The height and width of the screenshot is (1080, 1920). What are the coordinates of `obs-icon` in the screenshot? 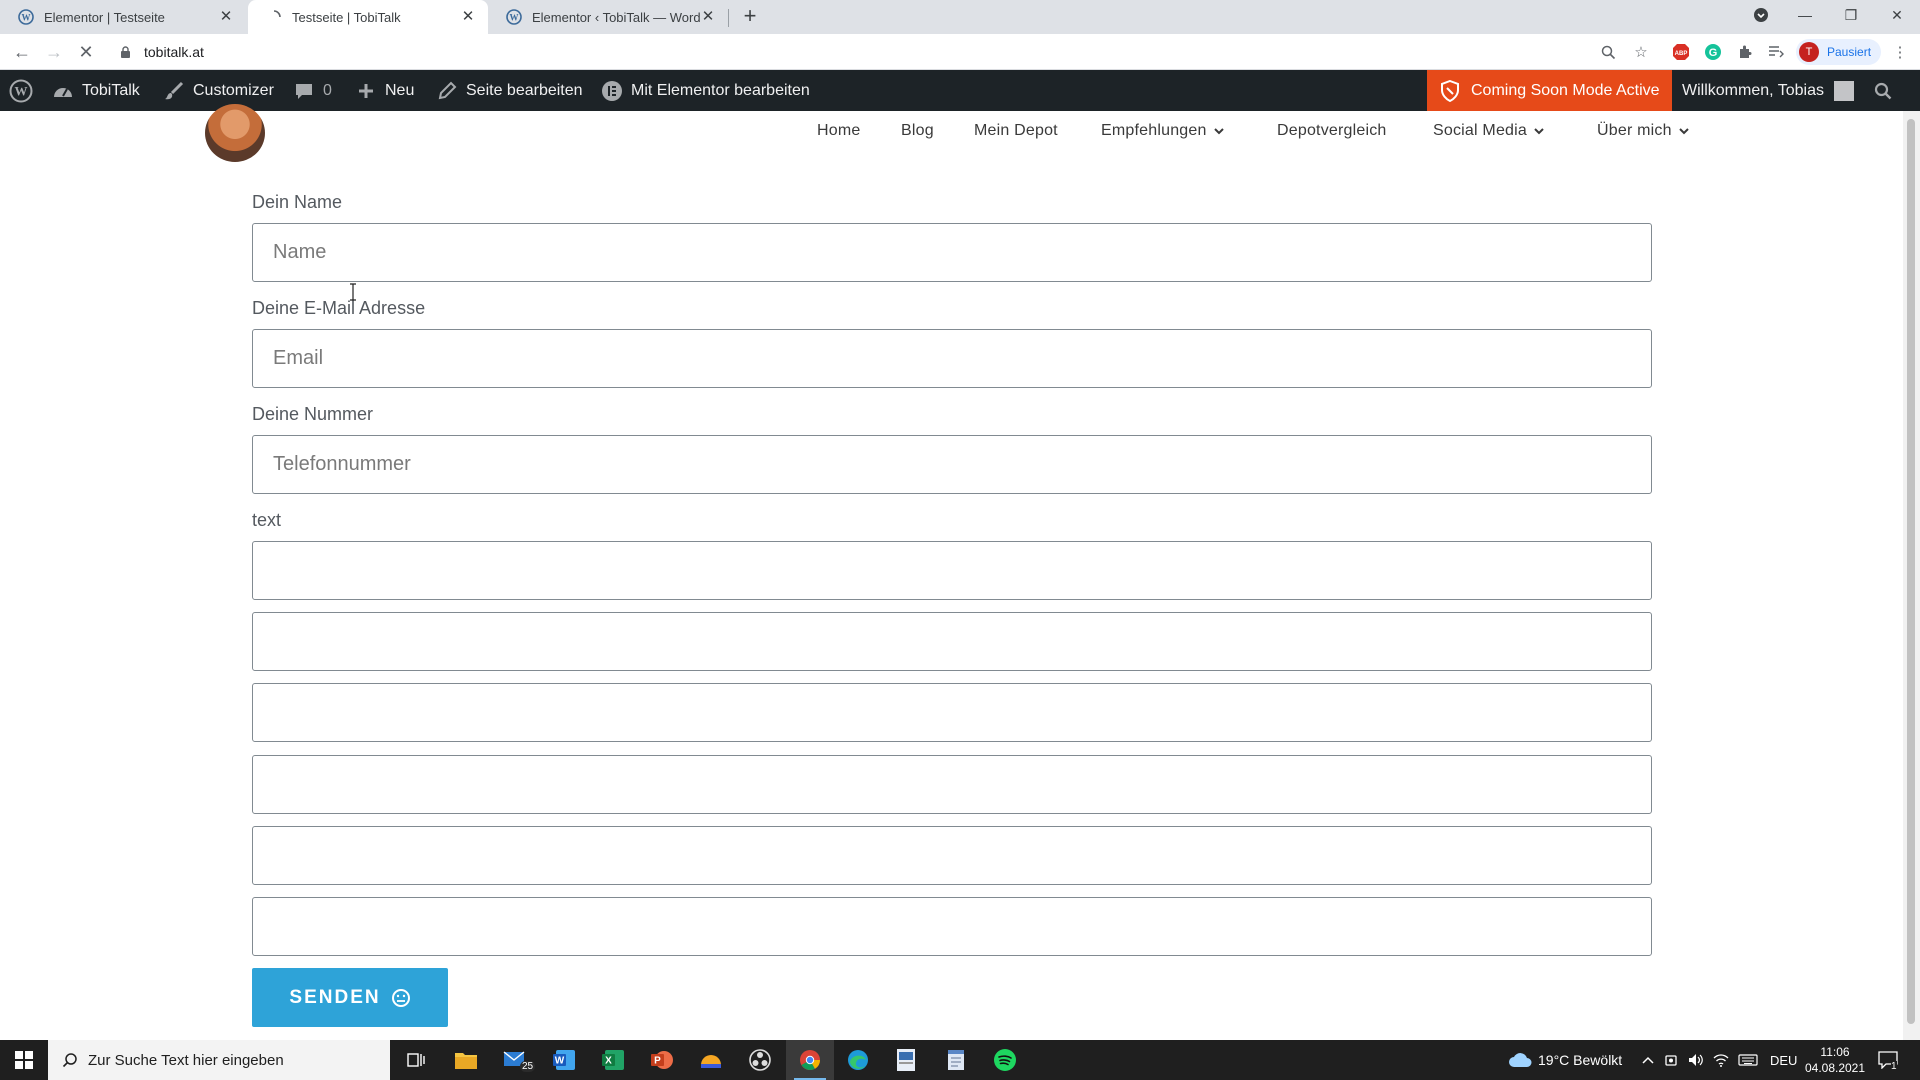 It's located at (760, 1060).